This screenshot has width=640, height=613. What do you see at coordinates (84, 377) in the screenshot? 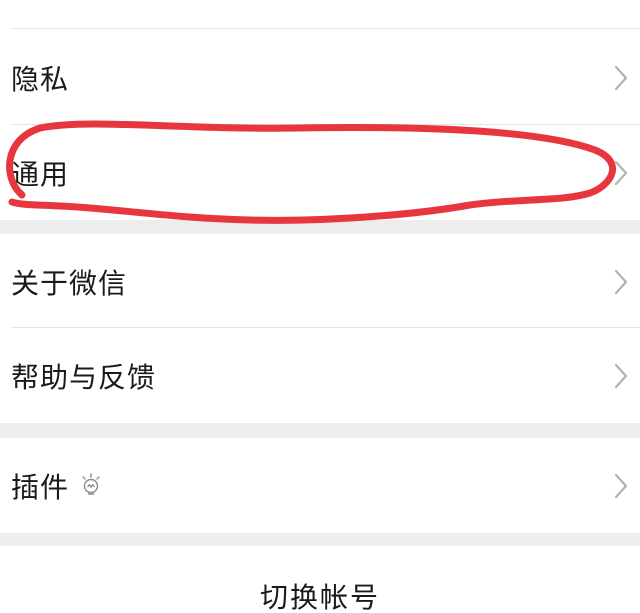
I see `settings-item-label: 帮助与反馈` at bounding box center [84, 377].